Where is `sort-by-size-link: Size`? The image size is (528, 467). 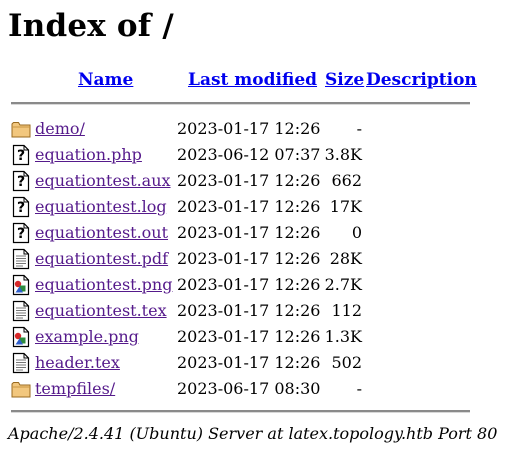 sort-by-size-link: Size is located at coordinates (344, 80).